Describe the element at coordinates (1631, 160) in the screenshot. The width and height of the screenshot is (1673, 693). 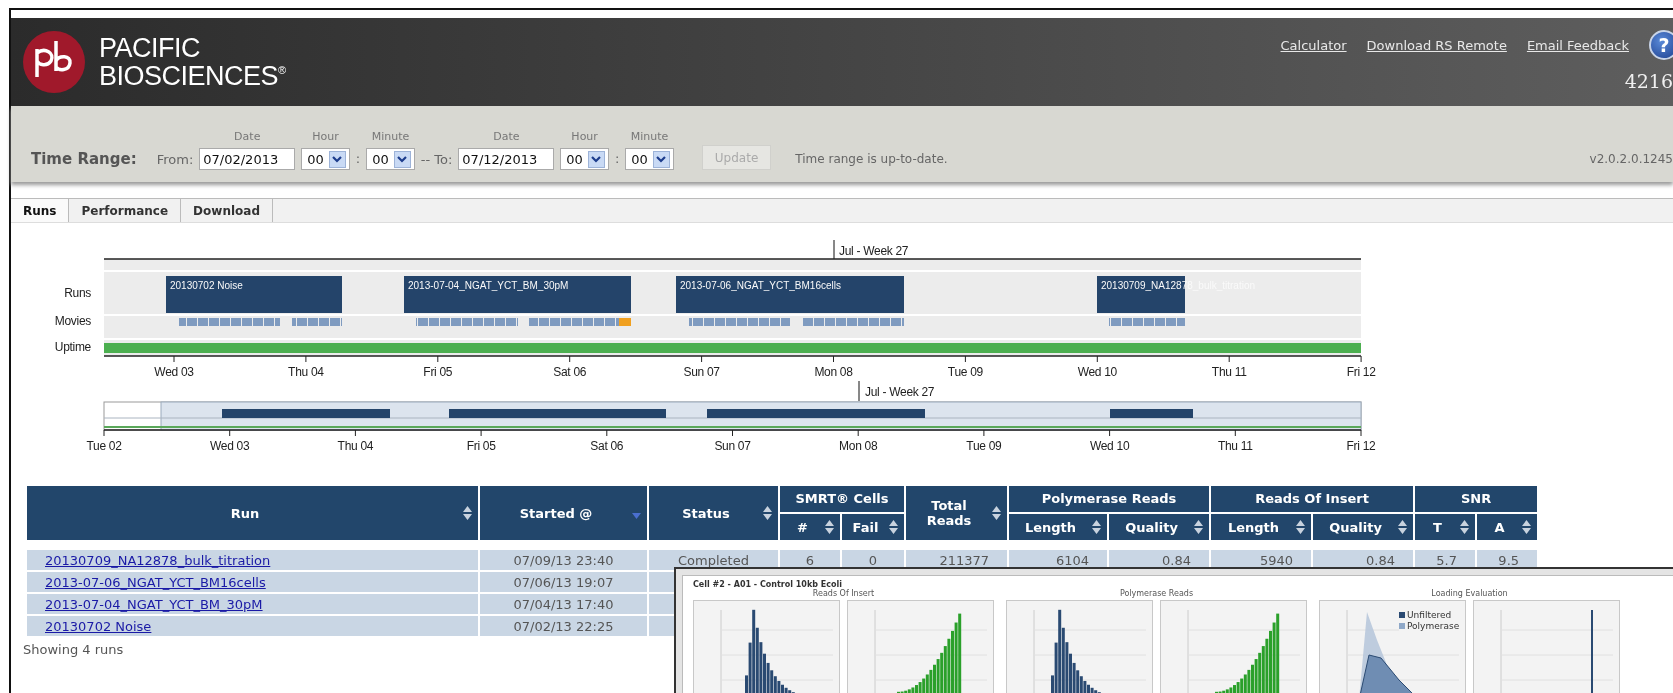
I see `version-text: v2.0.2.0.1245` at that location.